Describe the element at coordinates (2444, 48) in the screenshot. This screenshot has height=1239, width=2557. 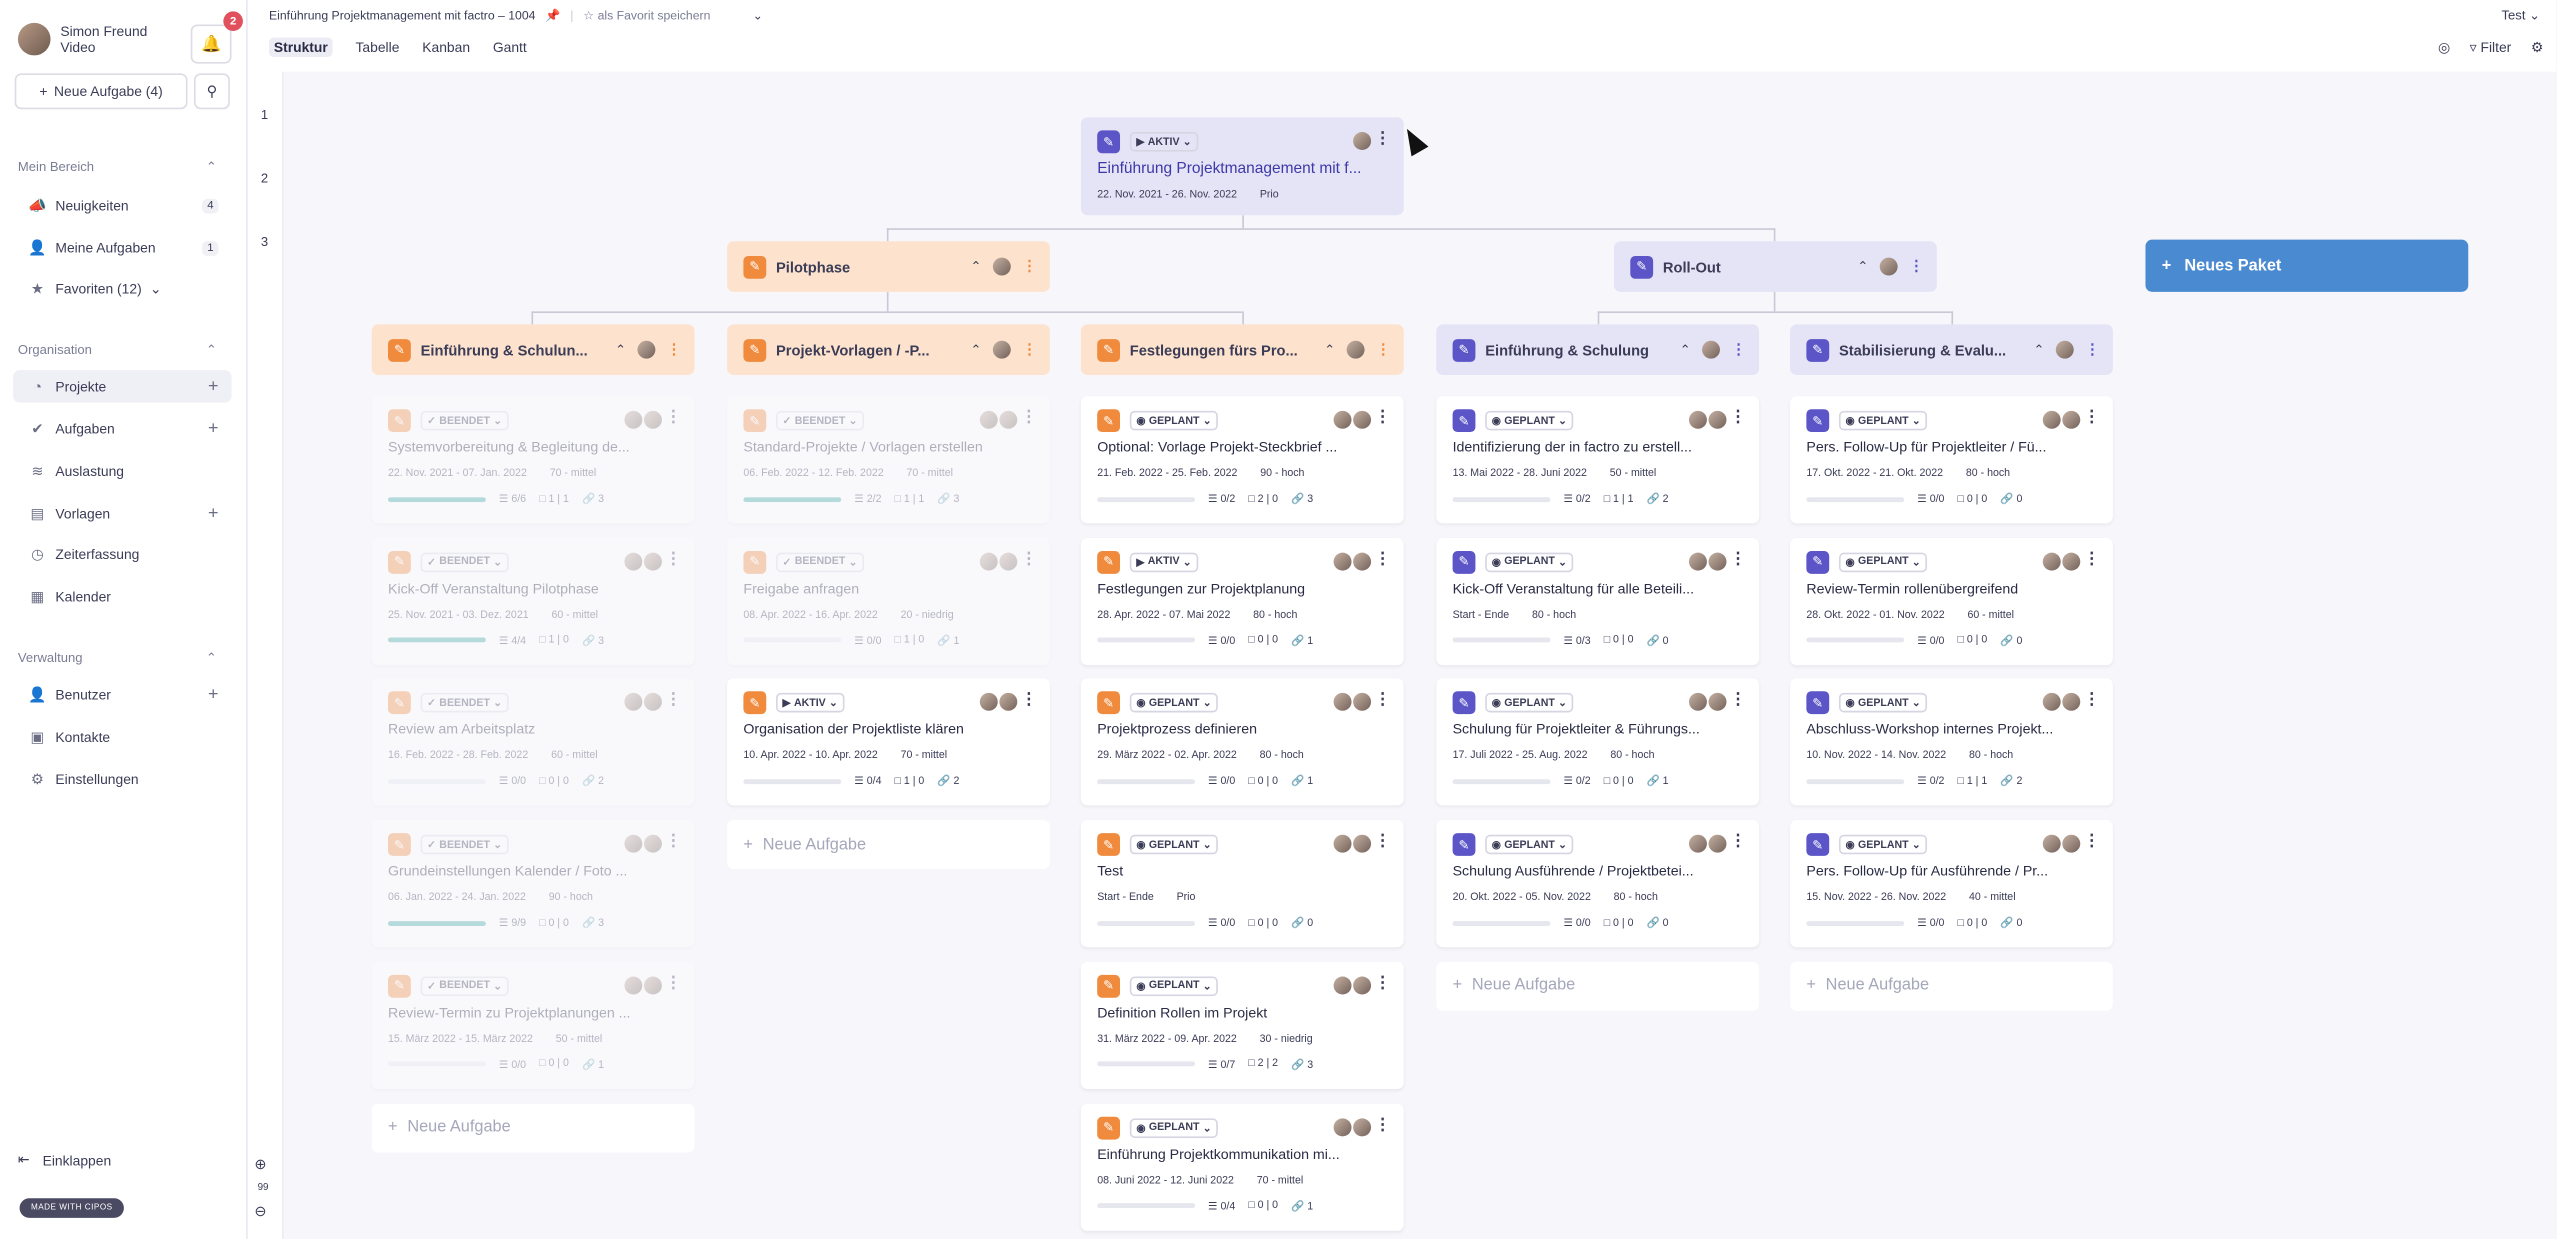
I see `target-icon: ◎` at that location.